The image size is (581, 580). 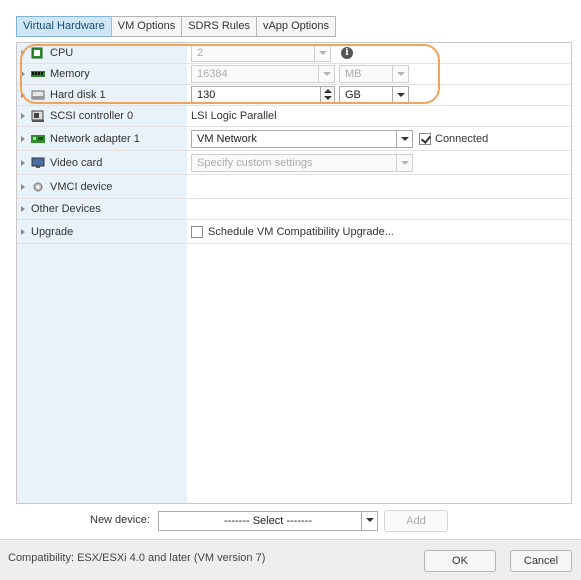 What do you see at coordinates (541, 561) in the screenshot?
I see `cancel-button: Cancel` at bounding box center [541, 561].